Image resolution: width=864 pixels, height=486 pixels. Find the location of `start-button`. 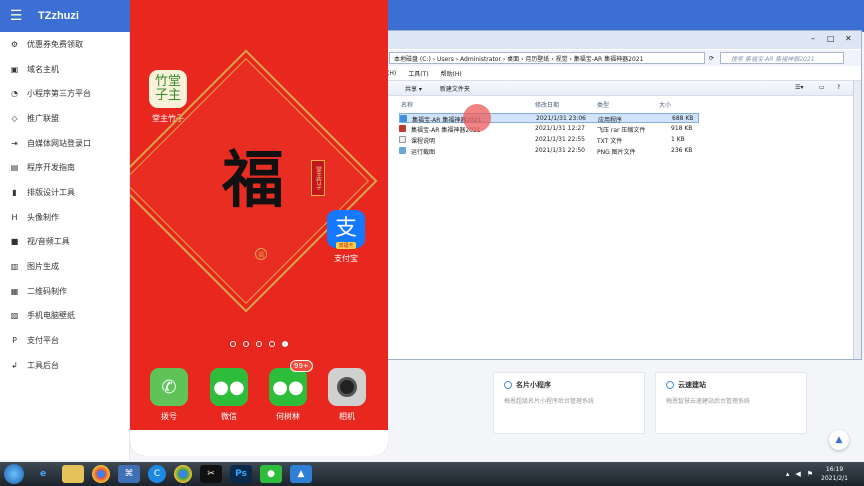

start-button is located at coordinates (14, 474).